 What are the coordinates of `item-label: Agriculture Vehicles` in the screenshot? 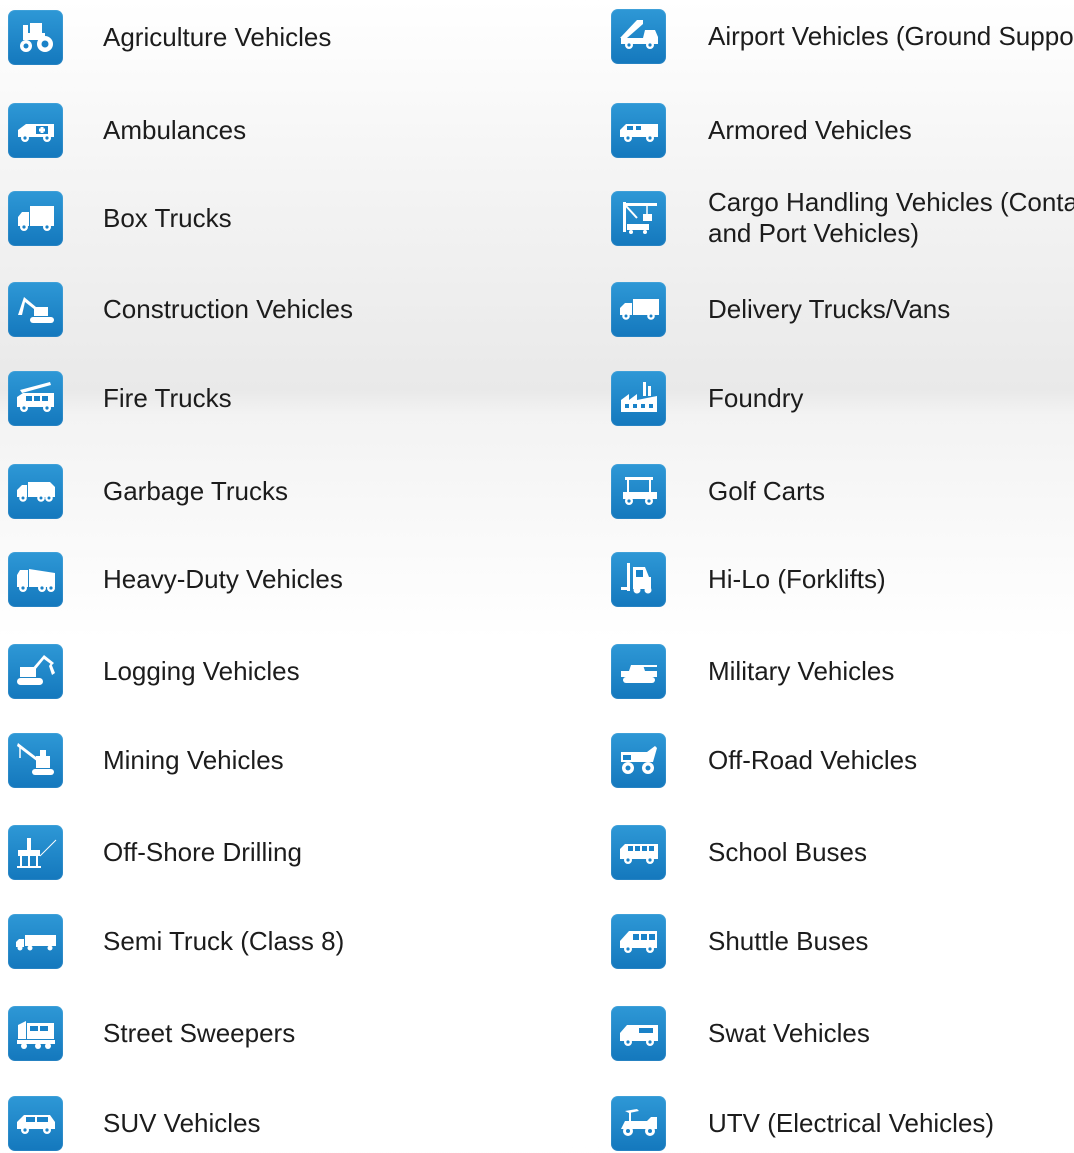 It's located at (217, 36).